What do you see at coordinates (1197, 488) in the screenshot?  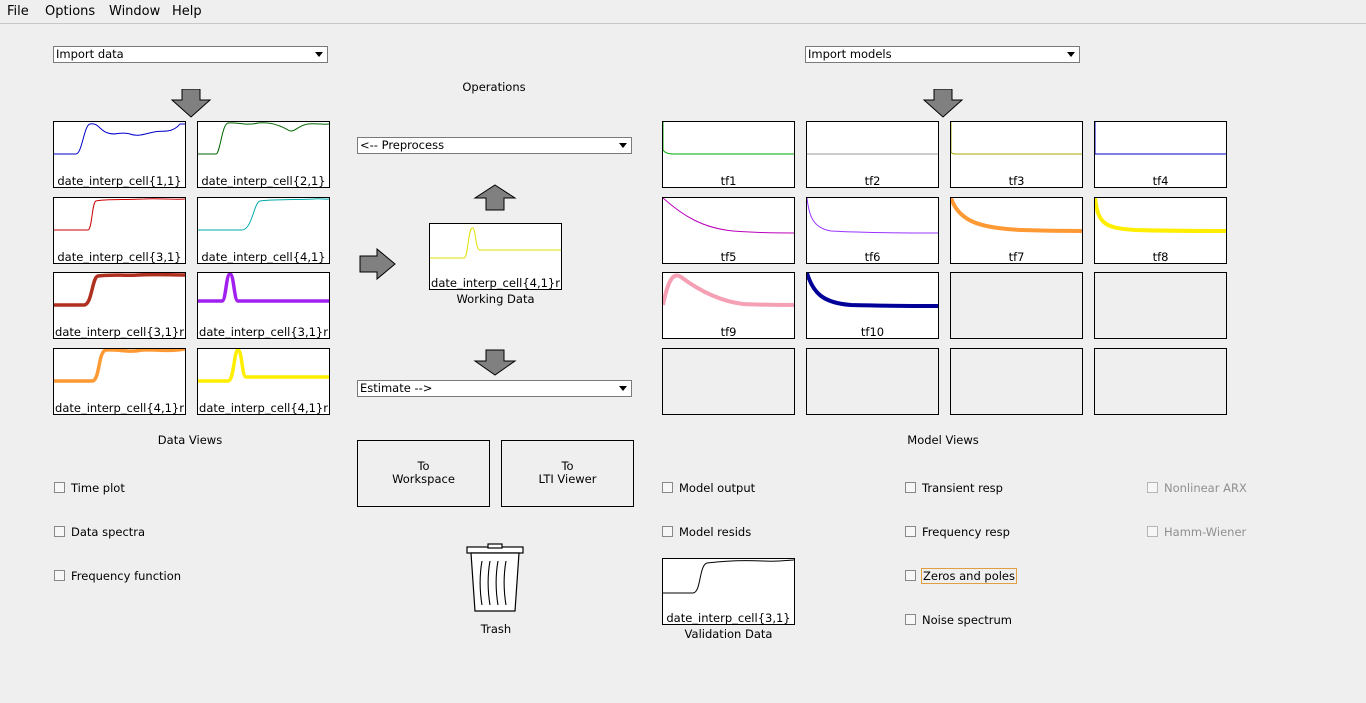 I see `nonlinear-arx-checkbox: Nonlinear ARX` at bounding box center [1197, 488].